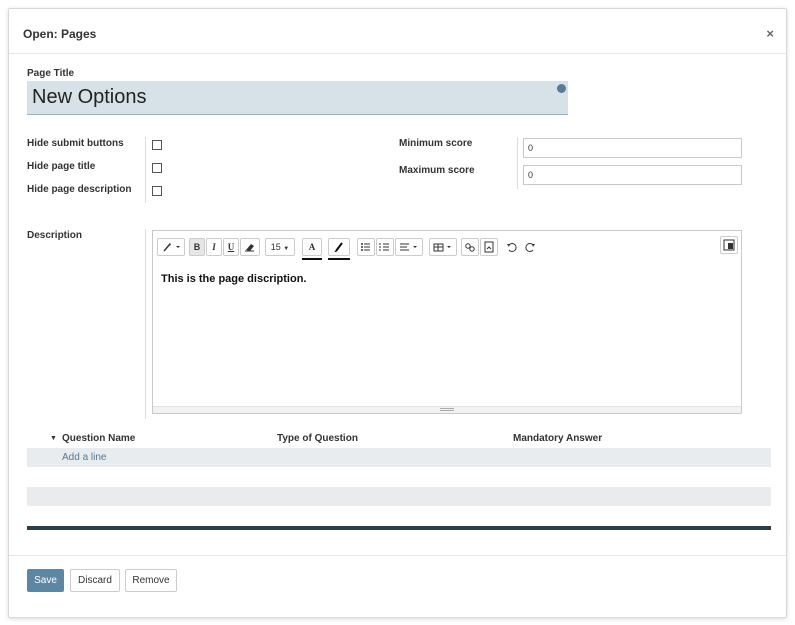 The height and width of the screenshot is (625, 795). I want to click on footer-divider, so click(397, 555).